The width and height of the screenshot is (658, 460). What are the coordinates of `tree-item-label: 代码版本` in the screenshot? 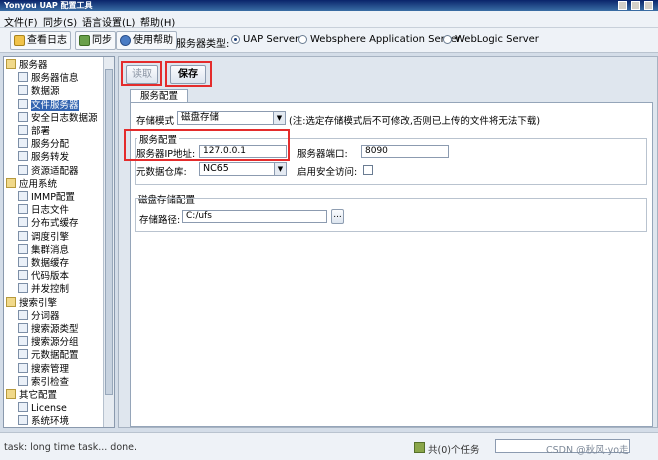 It's located at (50, 277).